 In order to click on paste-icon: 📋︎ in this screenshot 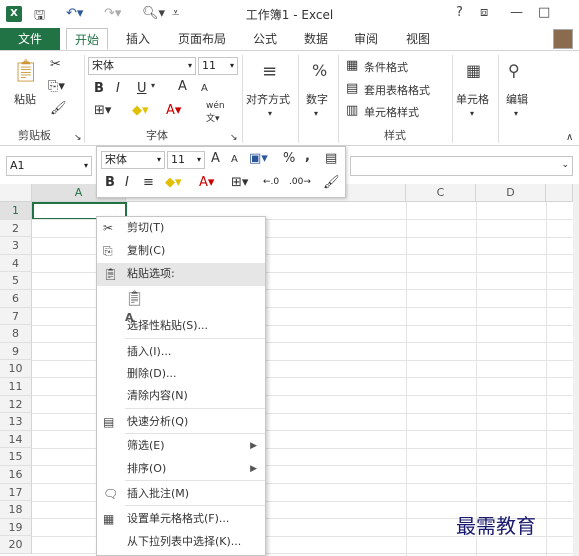, I will do `click(26, 71)`.